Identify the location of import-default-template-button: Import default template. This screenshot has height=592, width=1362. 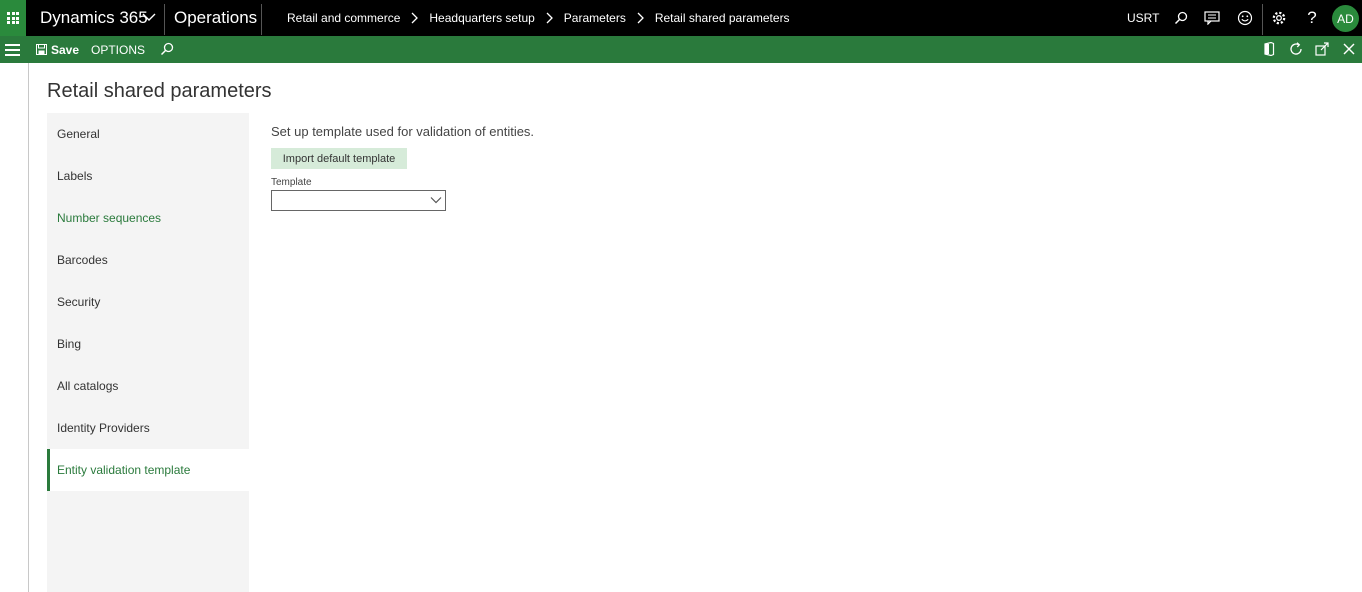
(339, 158).